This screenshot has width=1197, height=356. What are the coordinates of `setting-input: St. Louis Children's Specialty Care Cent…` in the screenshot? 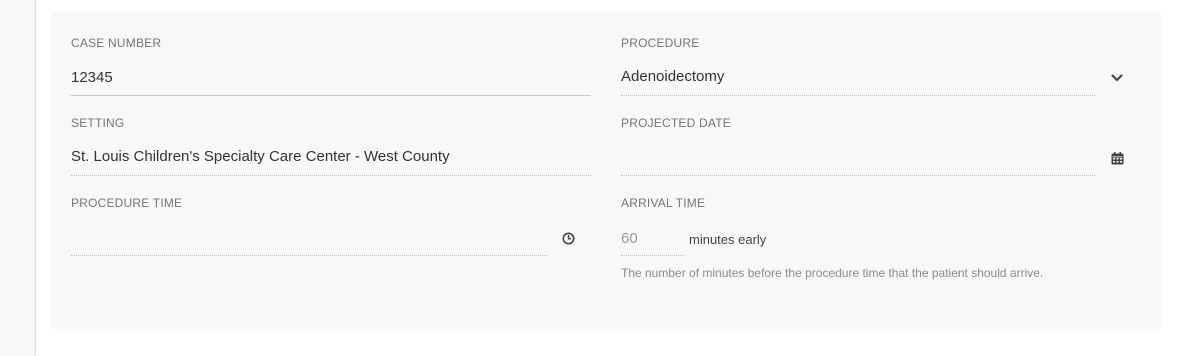 It's located at (260, 156).